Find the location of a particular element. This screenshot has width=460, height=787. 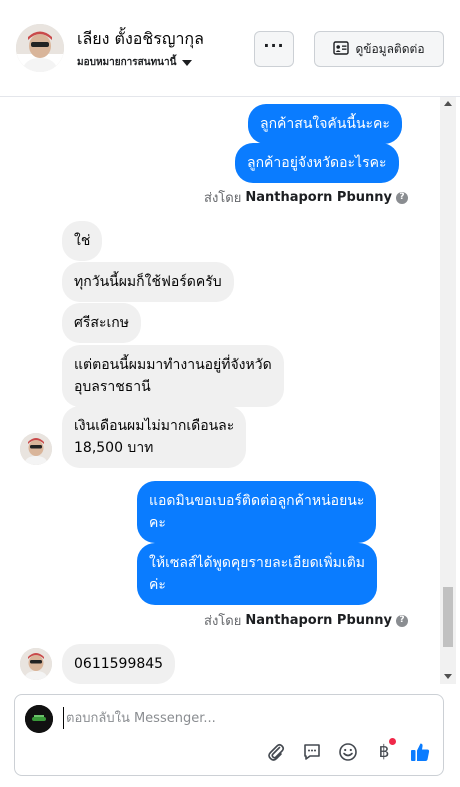

message-bubble-incoming: ทุกวันนี้ผมก็ใช้ฟอร์ดครับ is located at coordinates (148, 282).